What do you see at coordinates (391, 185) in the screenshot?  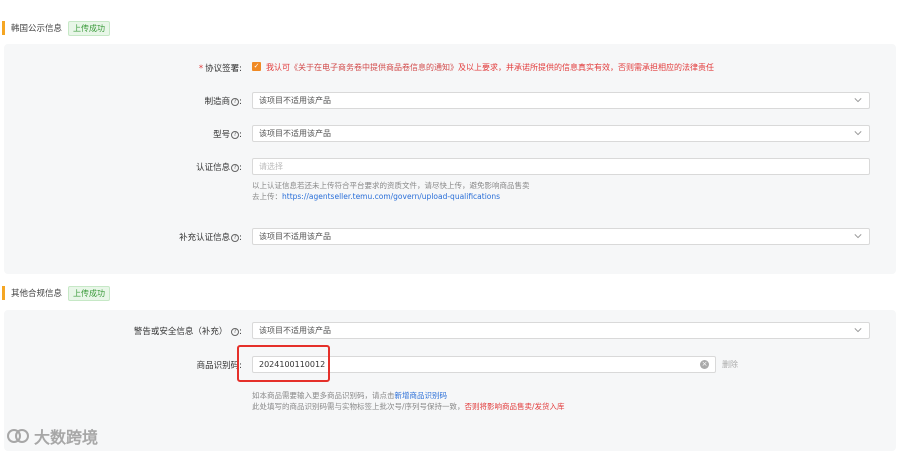 I see `certification-help-line1: 以上认证信息若还未上传符合平台要求的资质文件，请尽快上传，避免影响商品售卖` at bounding box center [391, 185].